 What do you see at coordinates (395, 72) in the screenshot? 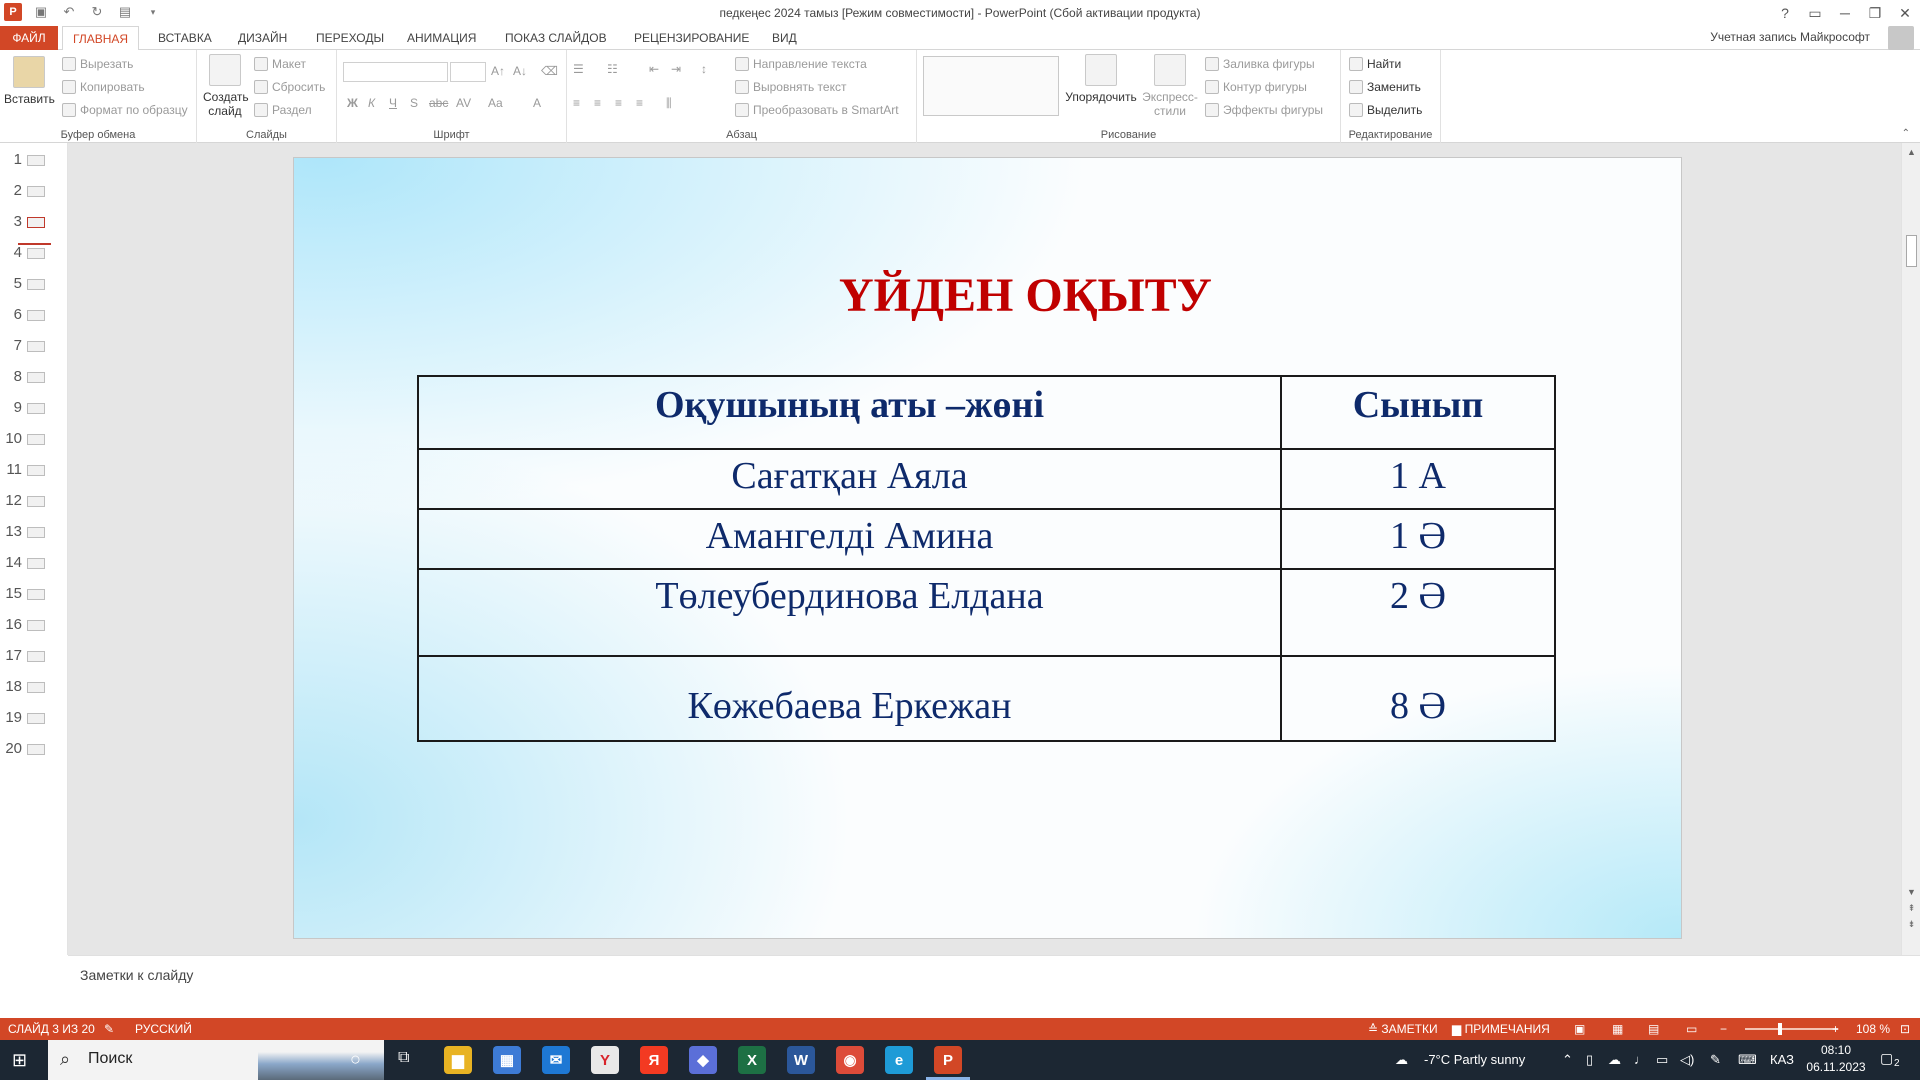
I see `font-name-dropdown` at bounding box center [395, 72].